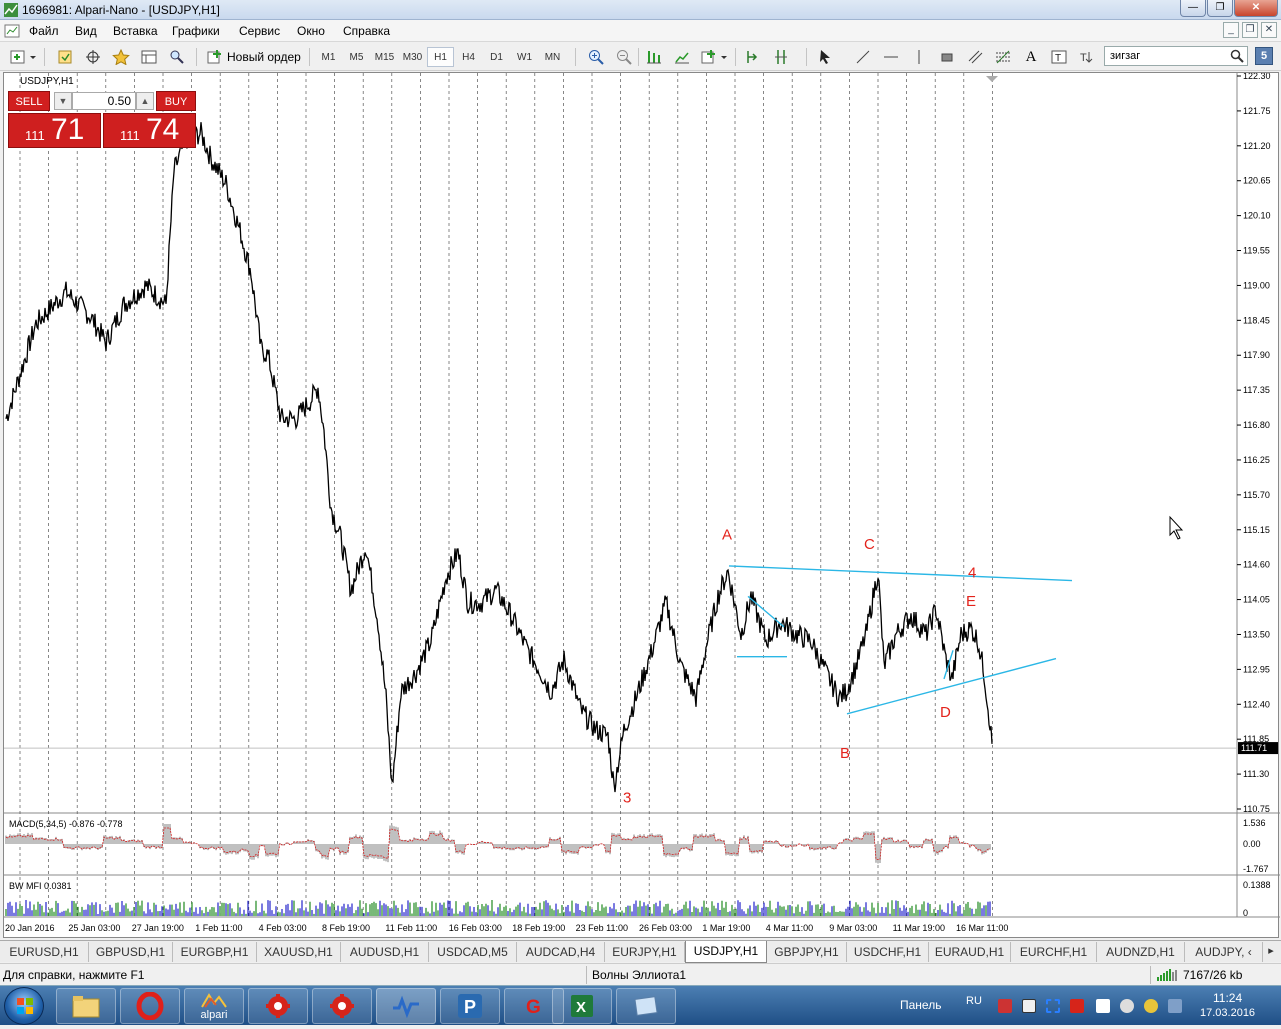  I want to click on taskbar-app-window, so click(646, 1006).